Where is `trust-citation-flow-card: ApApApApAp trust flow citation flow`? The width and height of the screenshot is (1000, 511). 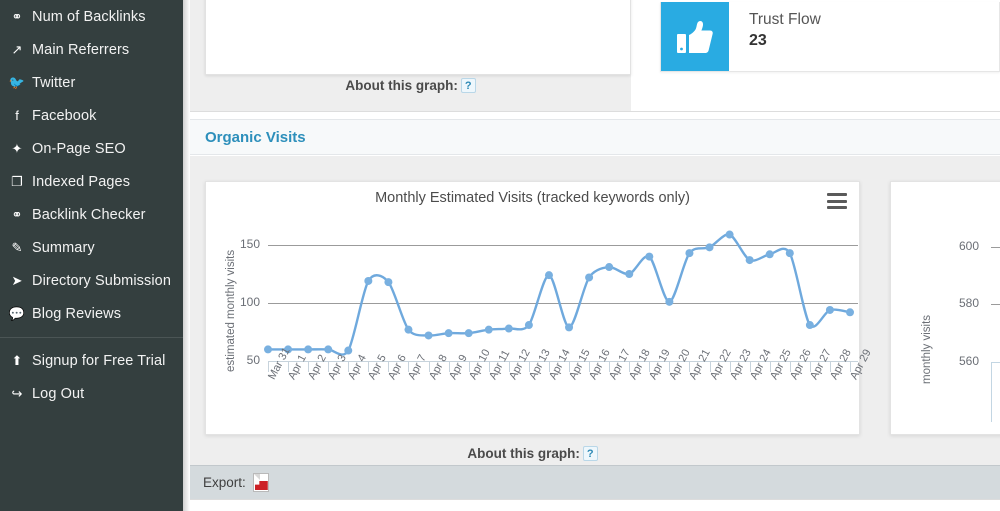
trust-citation-flow-card: ApApApApAp trust flow citation flow is located at coordinates (418, 37).